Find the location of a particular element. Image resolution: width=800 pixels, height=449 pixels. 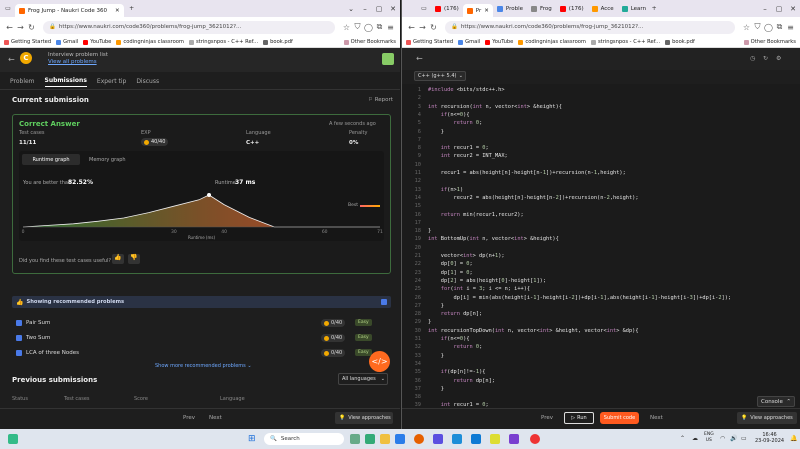

code-line: if(n<=0){ is located at coordinates (613, 339).